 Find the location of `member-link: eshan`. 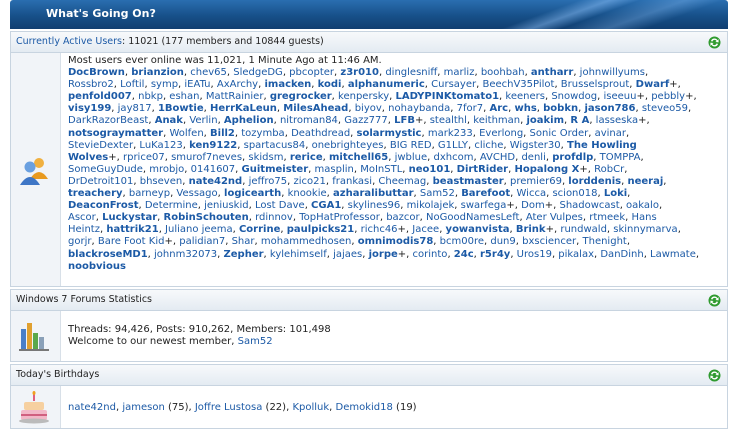

member-link: eshan is located at coordinates (184, 96).